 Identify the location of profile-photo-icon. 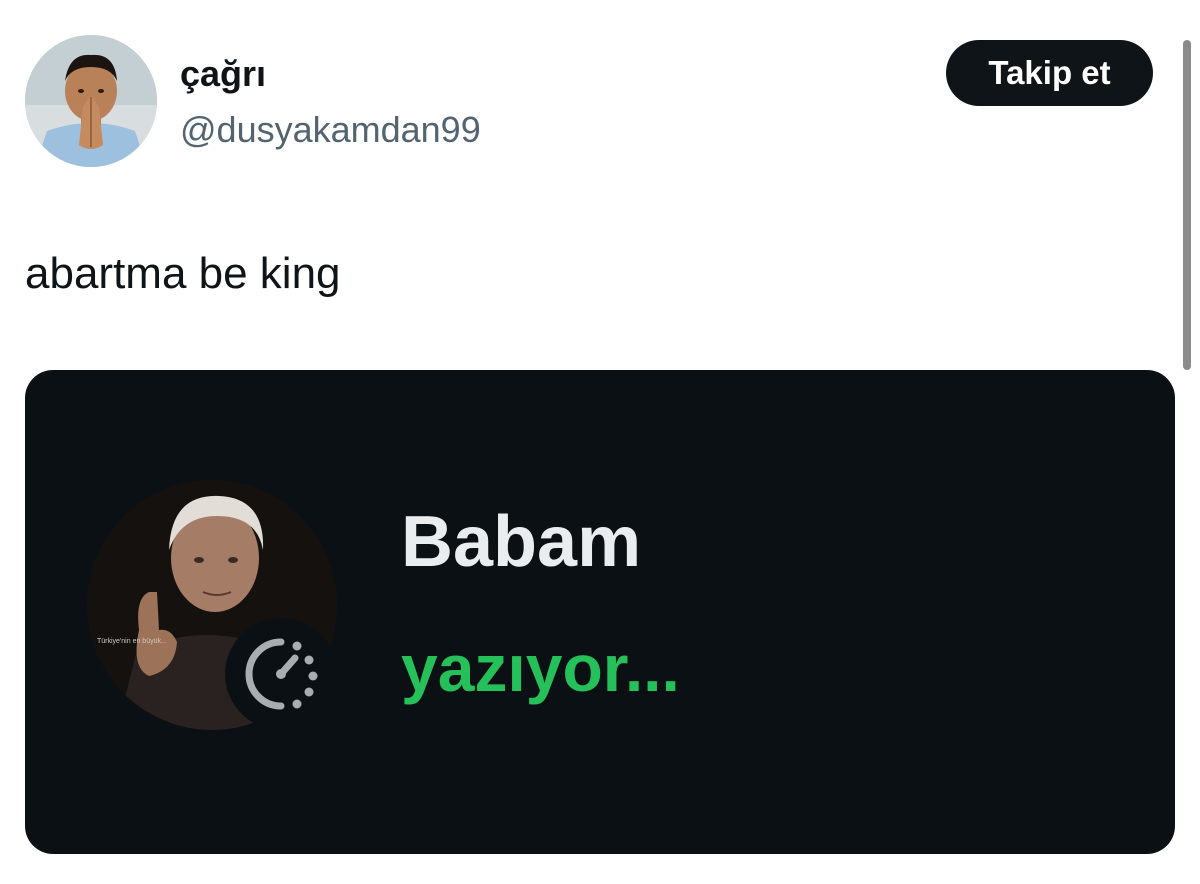
(91, 101).